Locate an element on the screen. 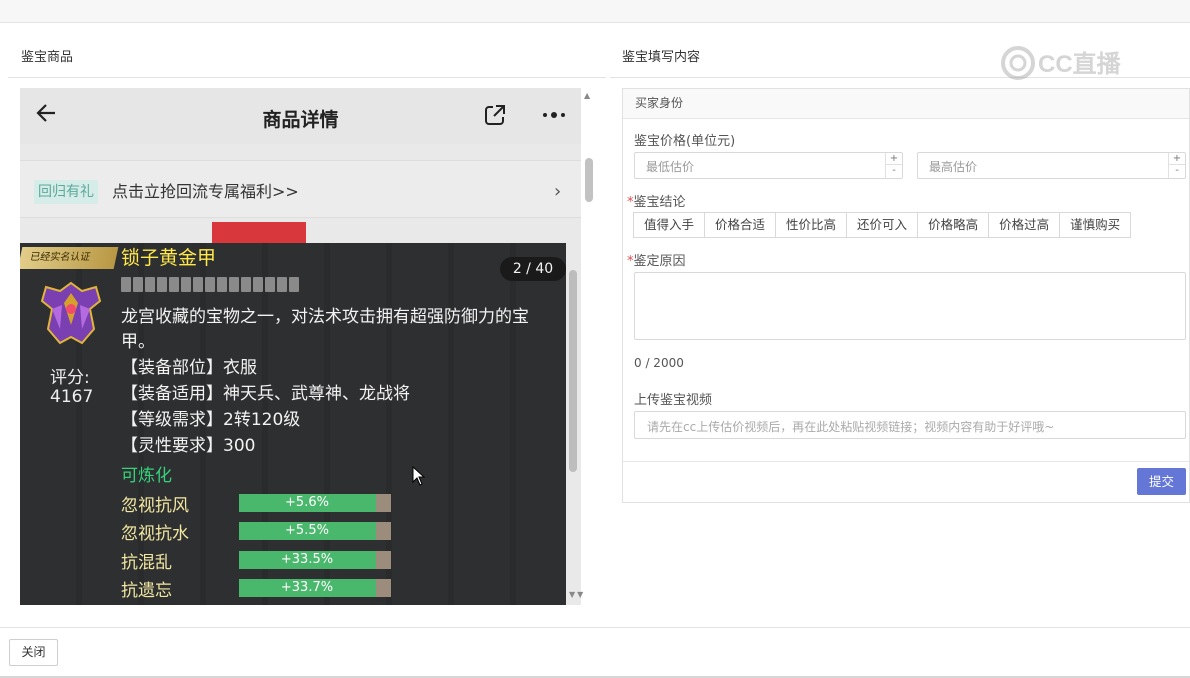 The image size is (1190, 678). item-name: 锁子黄金甲 is located at coordinates (169, 258).